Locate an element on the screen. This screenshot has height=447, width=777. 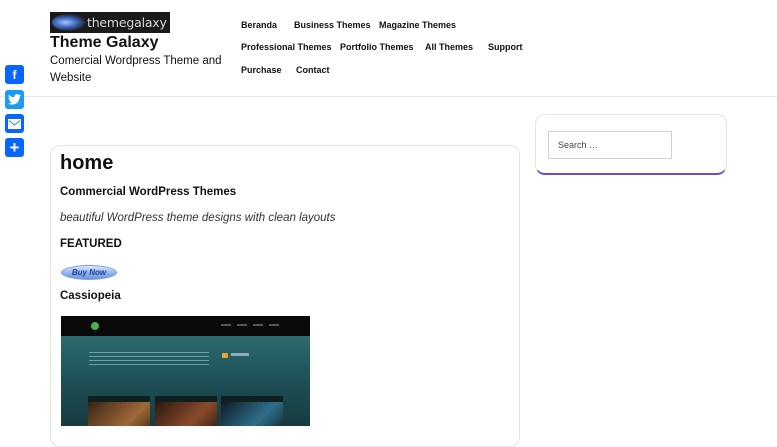
twitter-share-button is located at coordinates (14, 99).